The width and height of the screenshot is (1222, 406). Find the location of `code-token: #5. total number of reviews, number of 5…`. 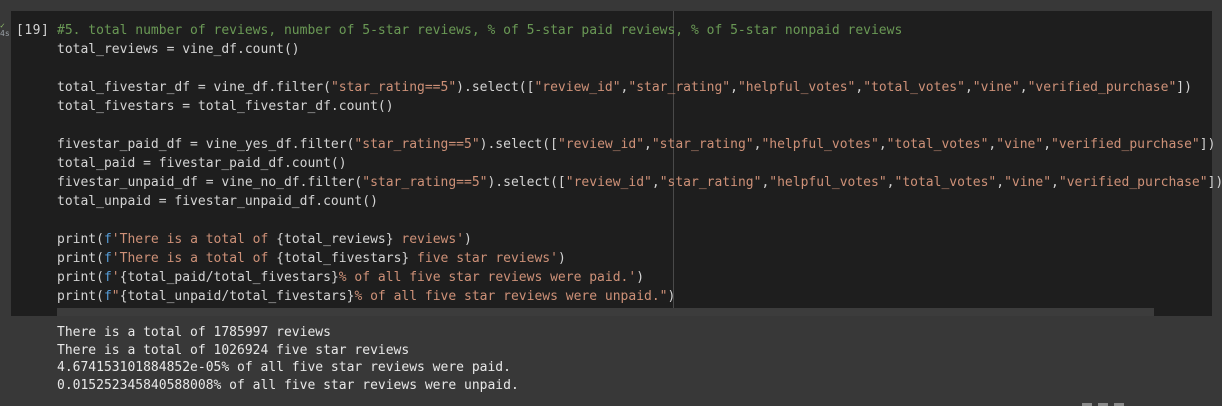

code-token: #5. total number of reviews, number of 5… is located at coordinates (480, 30).